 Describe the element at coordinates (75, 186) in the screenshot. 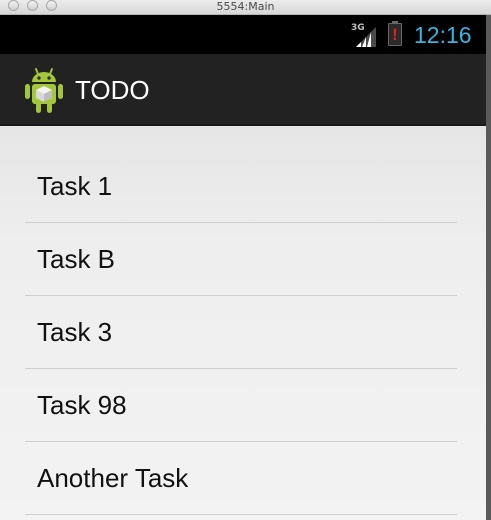

I see `task-label: Task 1` at that location.